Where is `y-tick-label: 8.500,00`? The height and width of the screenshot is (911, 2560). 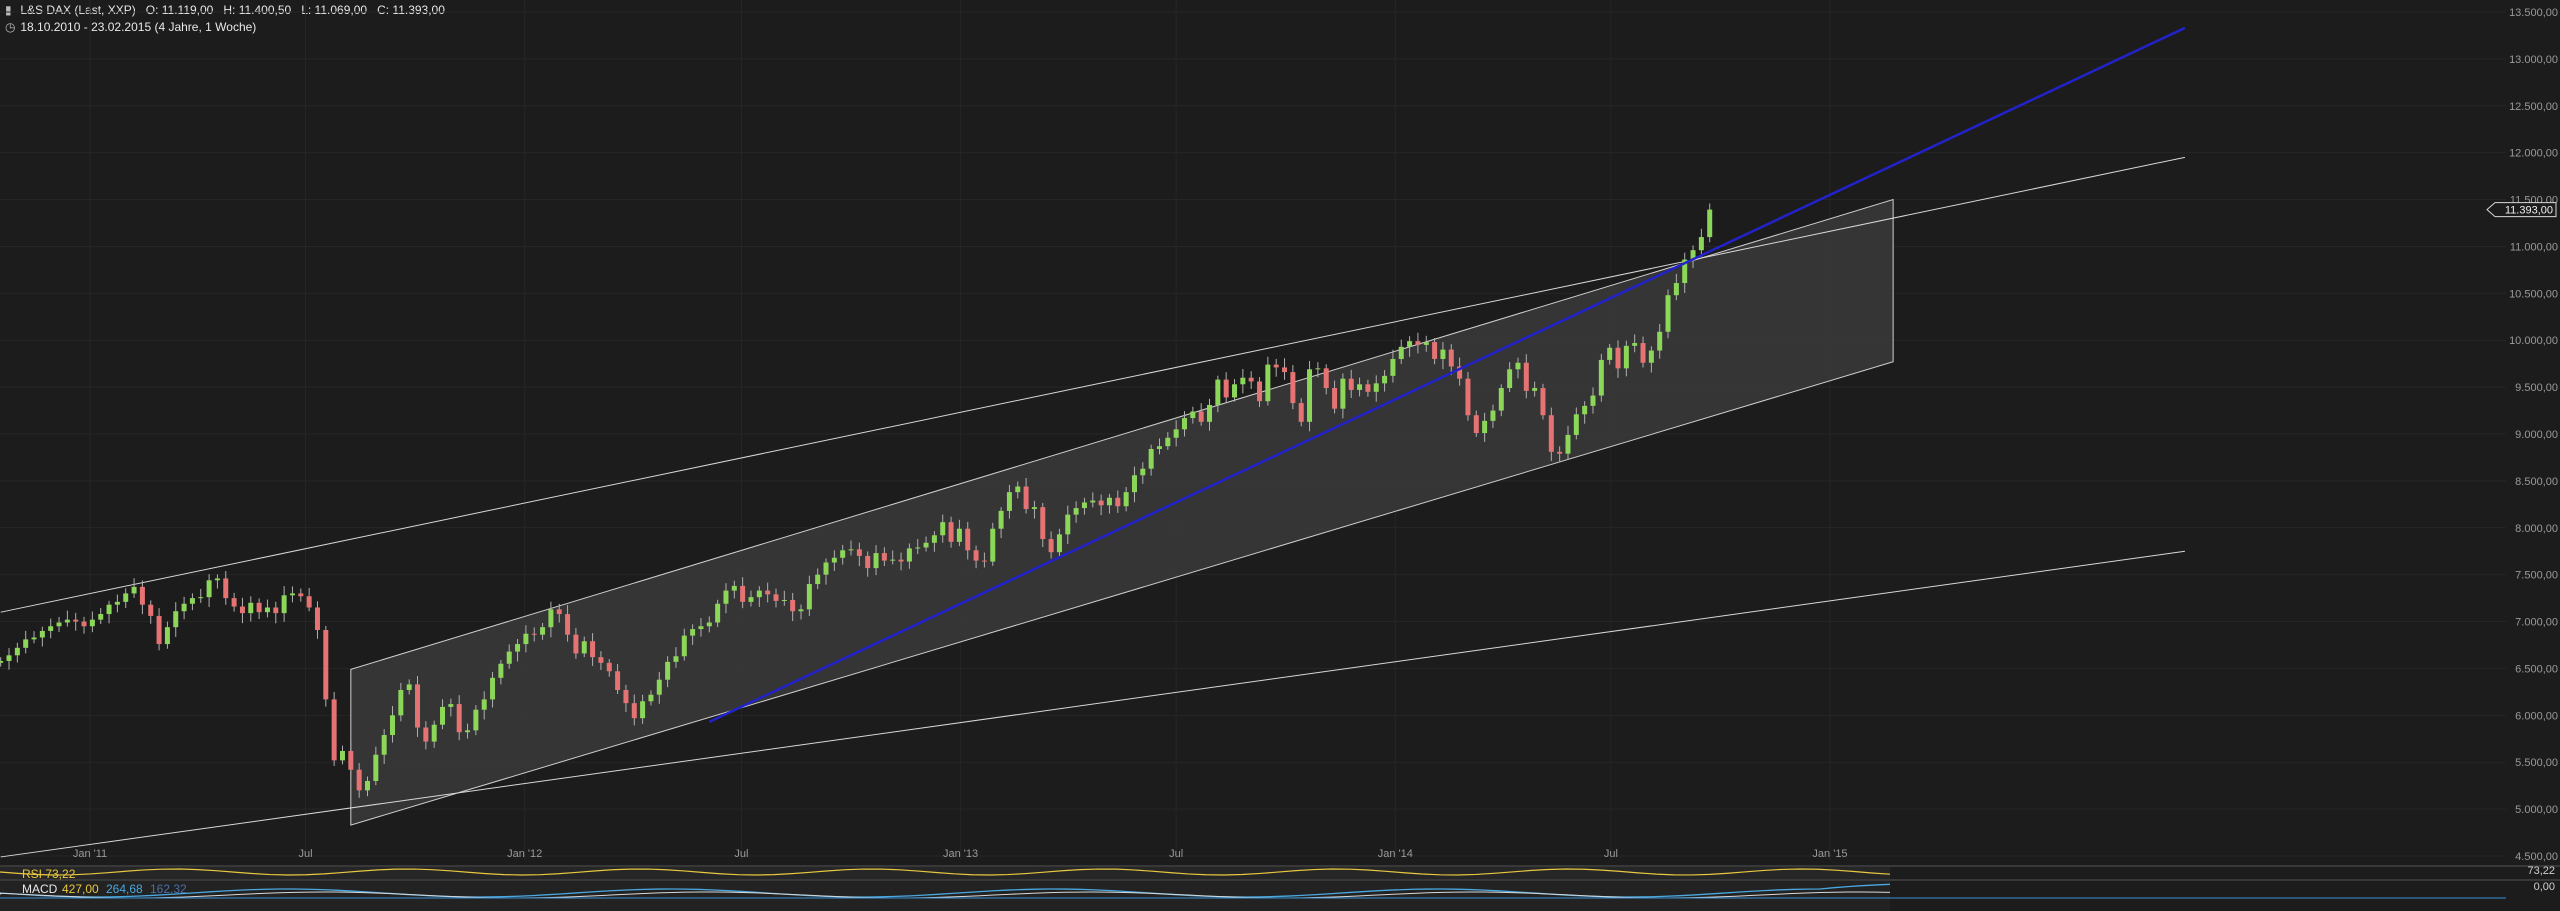
y-tick-label: 8.500,00 is located at coordinates (2536, 482).